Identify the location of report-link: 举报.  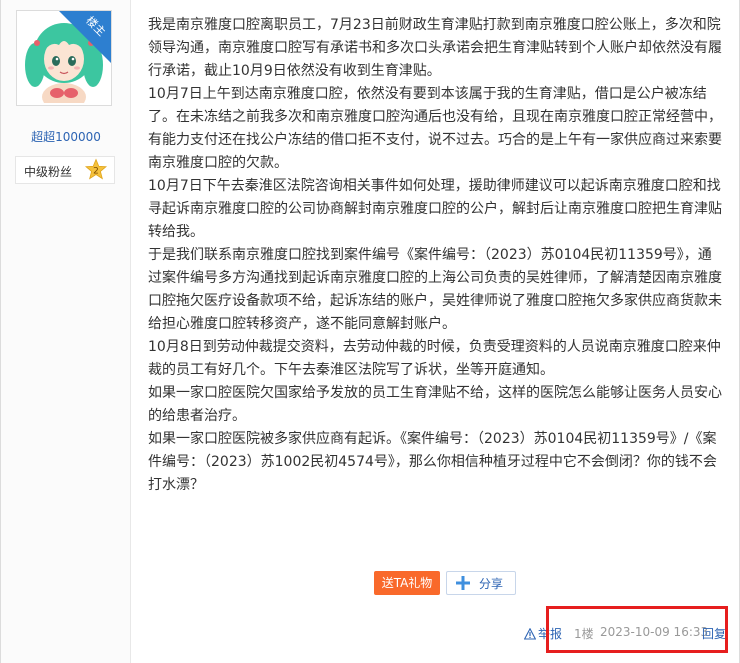
(543, 633).